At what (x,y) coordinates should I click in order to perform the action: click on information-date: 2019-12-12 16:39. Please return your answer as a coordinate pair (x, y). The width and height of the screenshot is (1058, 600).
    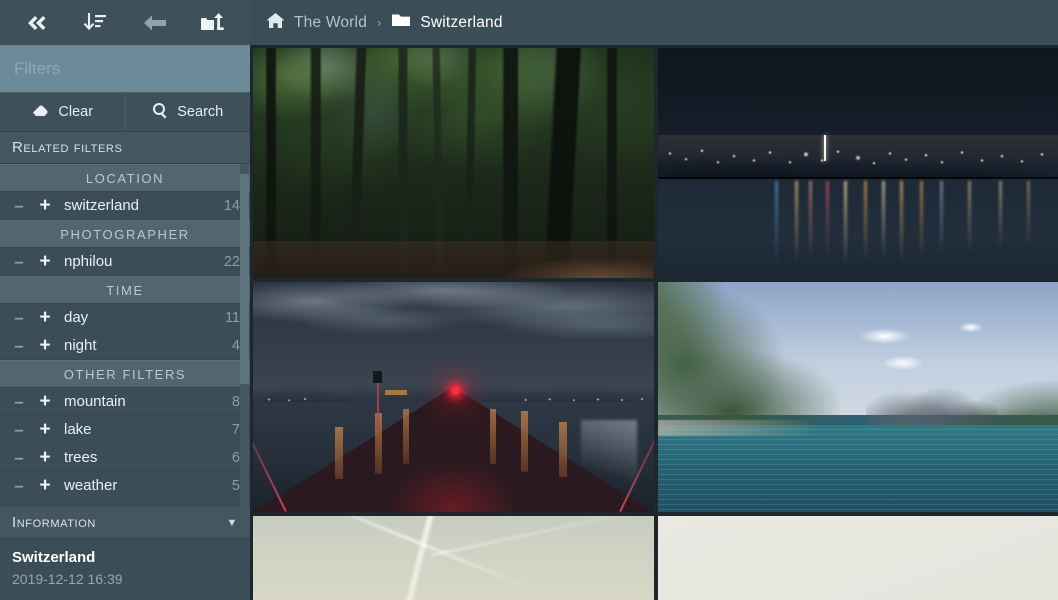
    Looking at the image, I should click on (67, 579).